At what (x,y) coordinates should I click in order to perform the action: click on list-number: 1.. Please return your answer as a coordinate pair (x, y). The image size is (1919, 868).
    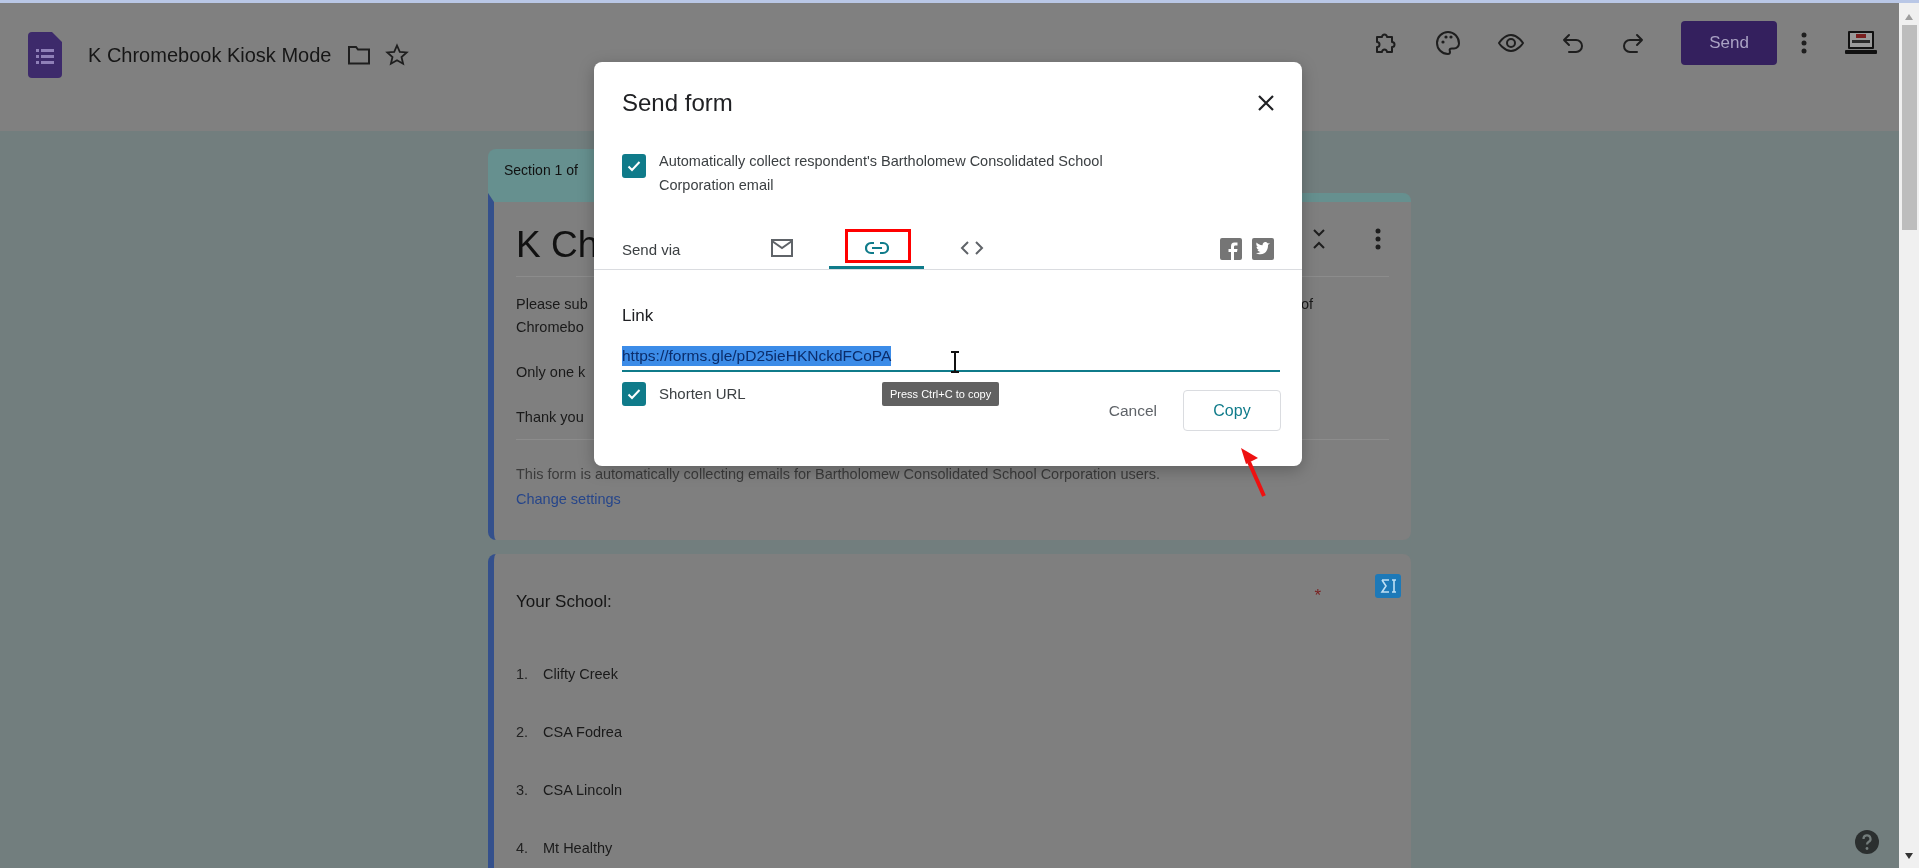
    Looking at the image, I should click on (523, 674).